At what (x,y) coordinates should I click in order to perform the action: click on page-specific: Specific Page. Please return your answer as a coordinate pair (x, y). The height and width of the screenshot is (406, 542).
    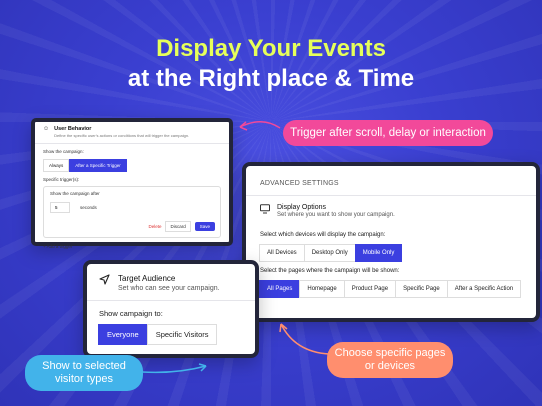
    Looking at the image, I should click on (421, 289).